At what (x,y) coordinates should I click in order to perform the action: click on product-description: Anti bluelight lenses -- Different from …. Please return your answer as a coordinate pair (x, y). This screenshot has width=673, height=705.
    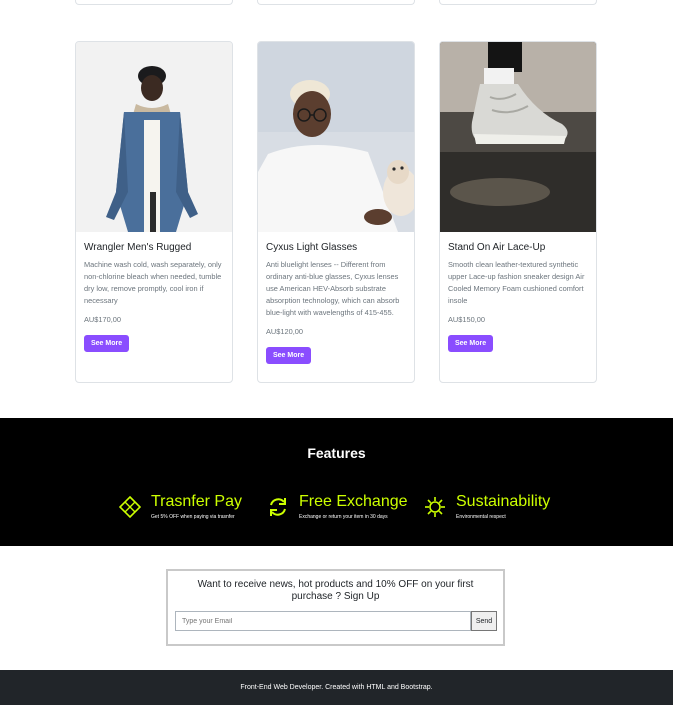
    Looking at the image, I should click on (333, 288).